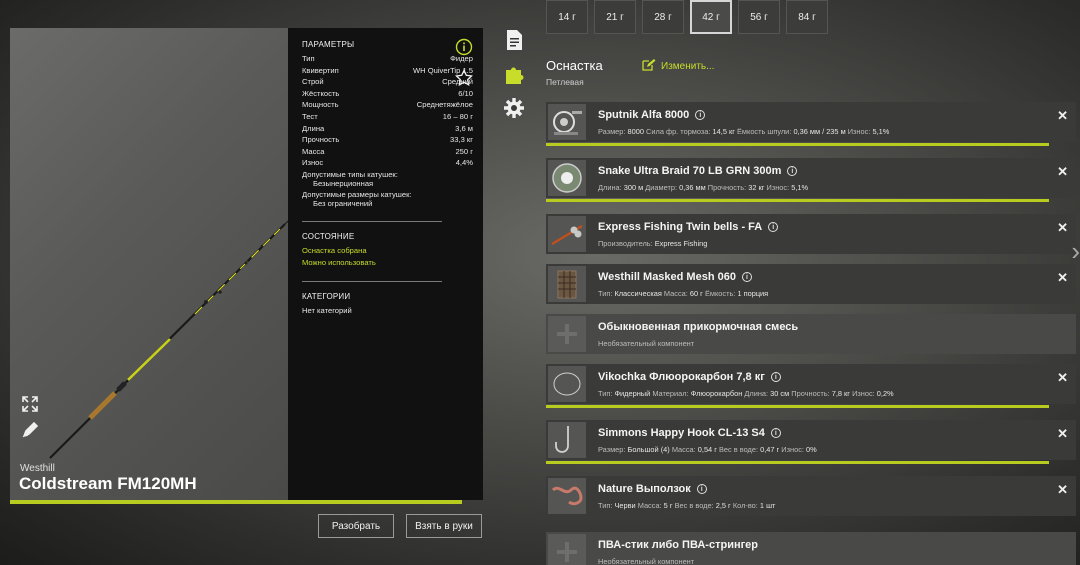  Describe the element at coordinates (663, 17) in the screenshot. I see `weight-tab: 28 г` at that location.